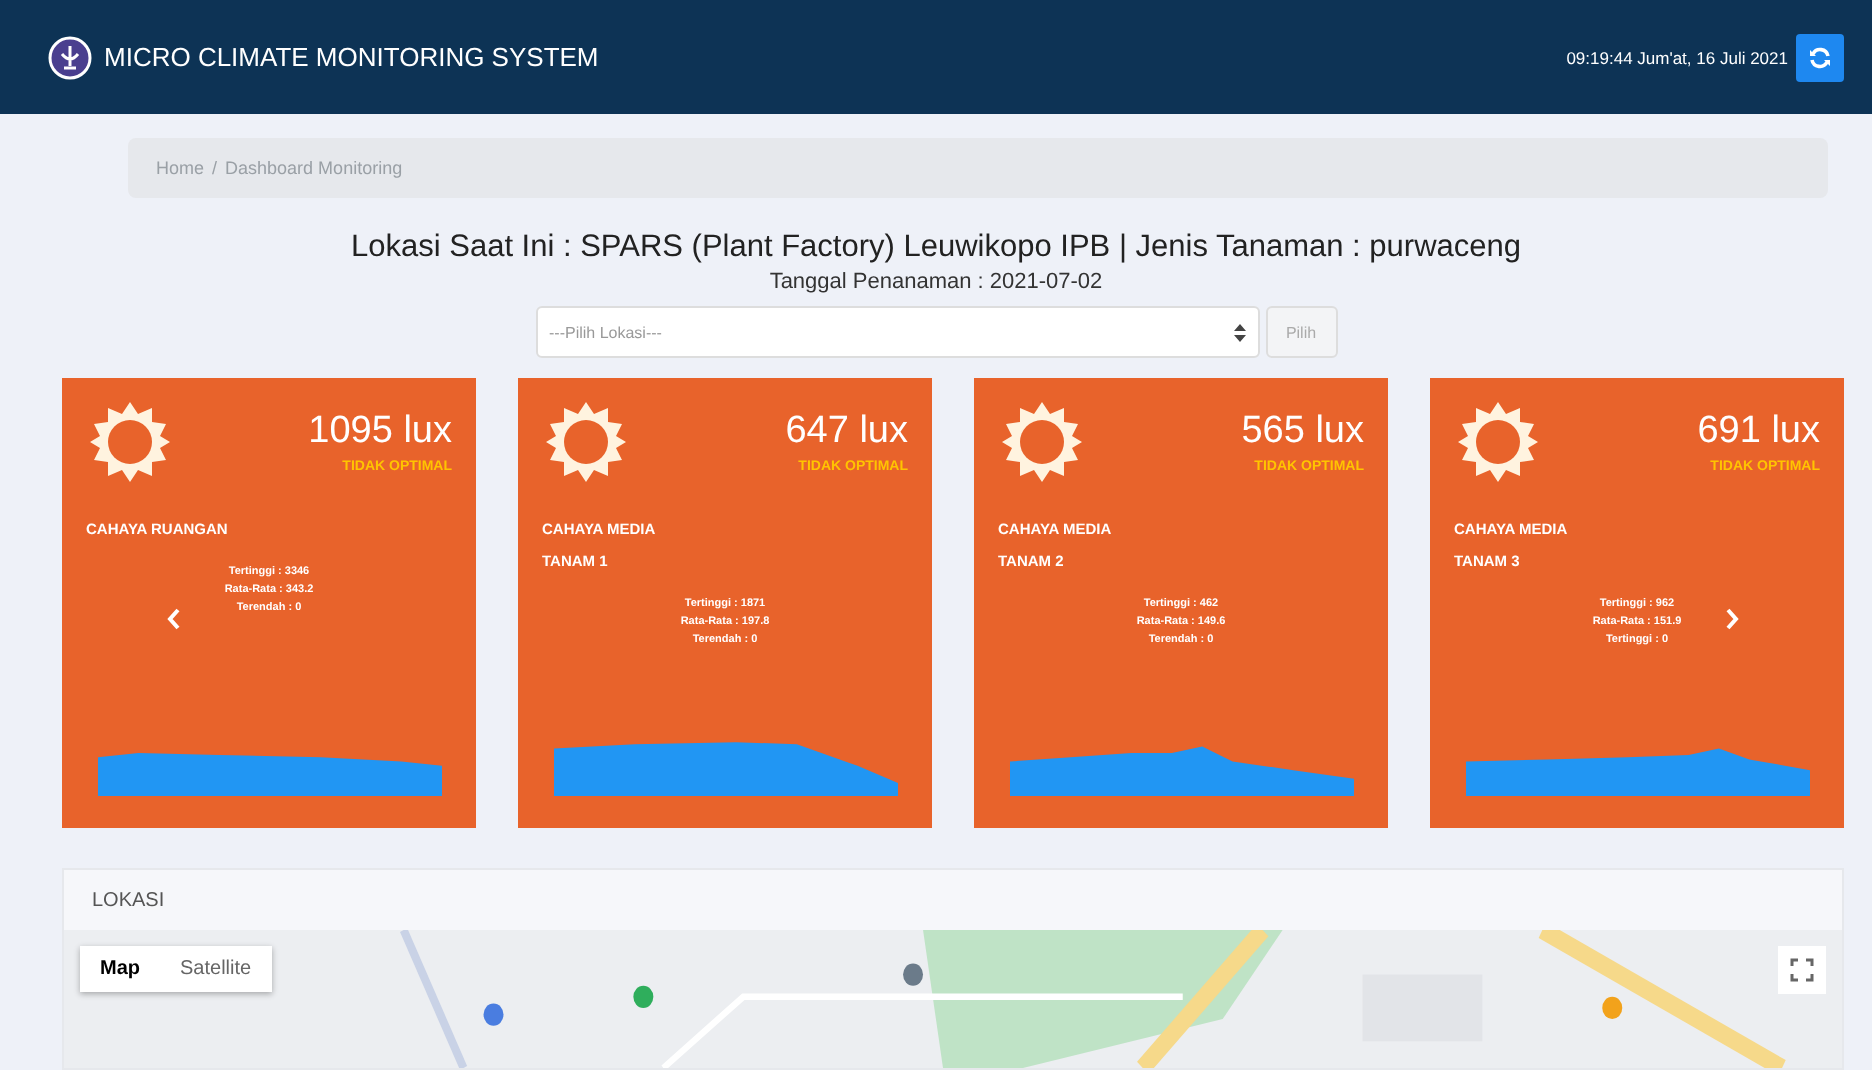  Describe the element at coordinates (605, 332) in the screenshot. I see `select-value: ---Pilih Lokasi---` at that location.